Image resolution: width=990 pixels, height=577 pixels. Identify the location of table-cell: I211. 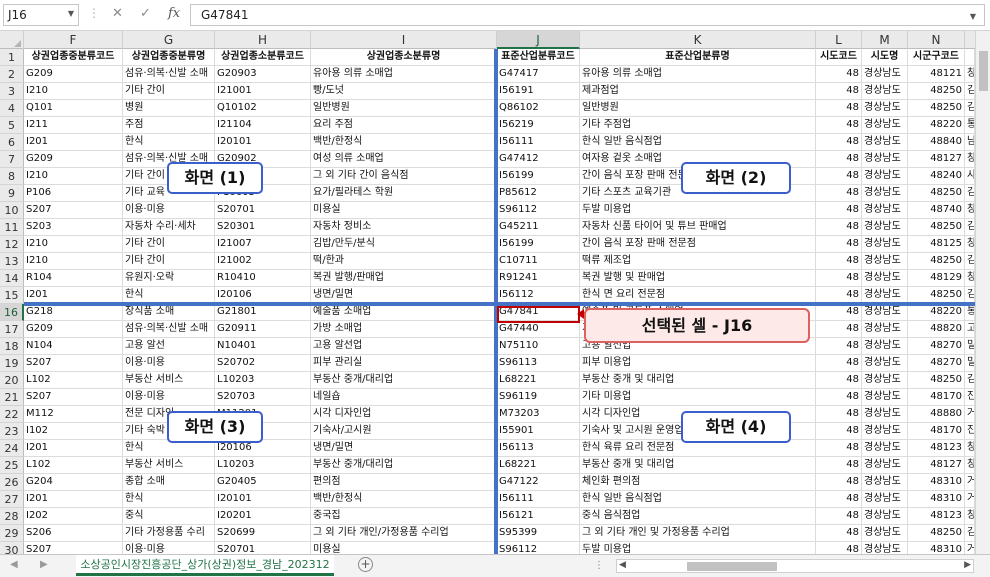
(73, 125).